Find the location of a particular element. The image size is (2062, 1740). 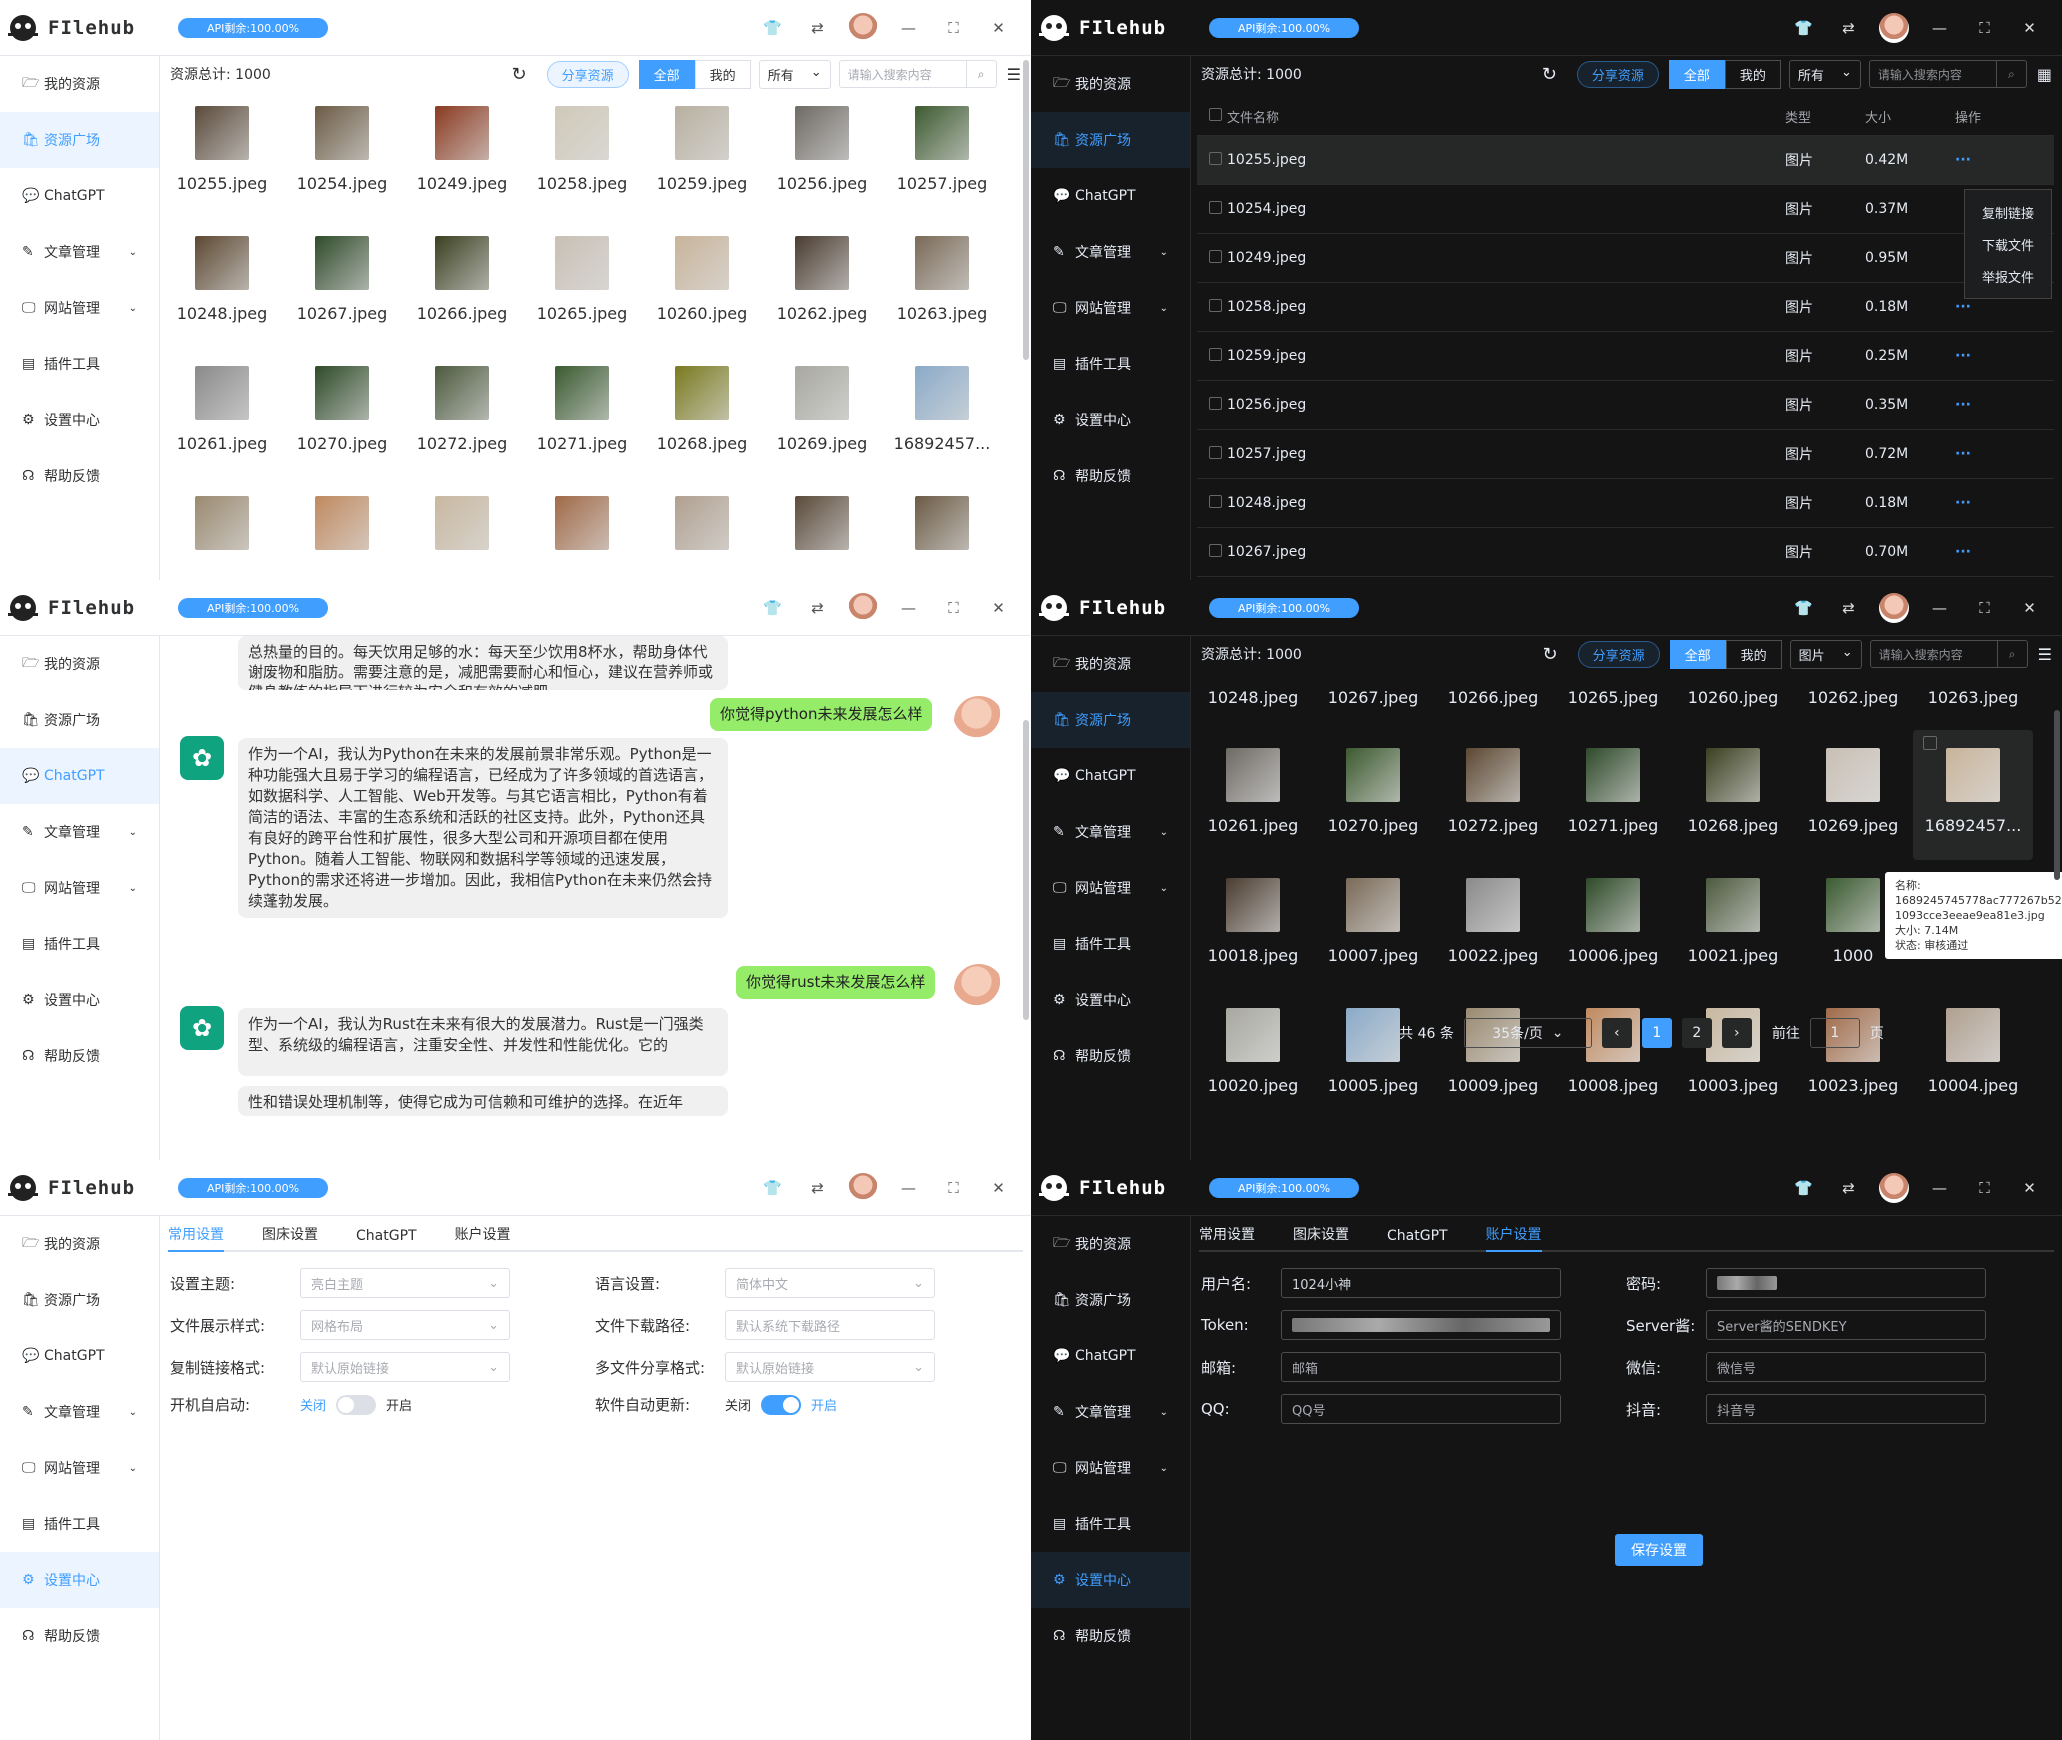

file-card: 10008.jpeg is located at coordinates (1613, 1055).